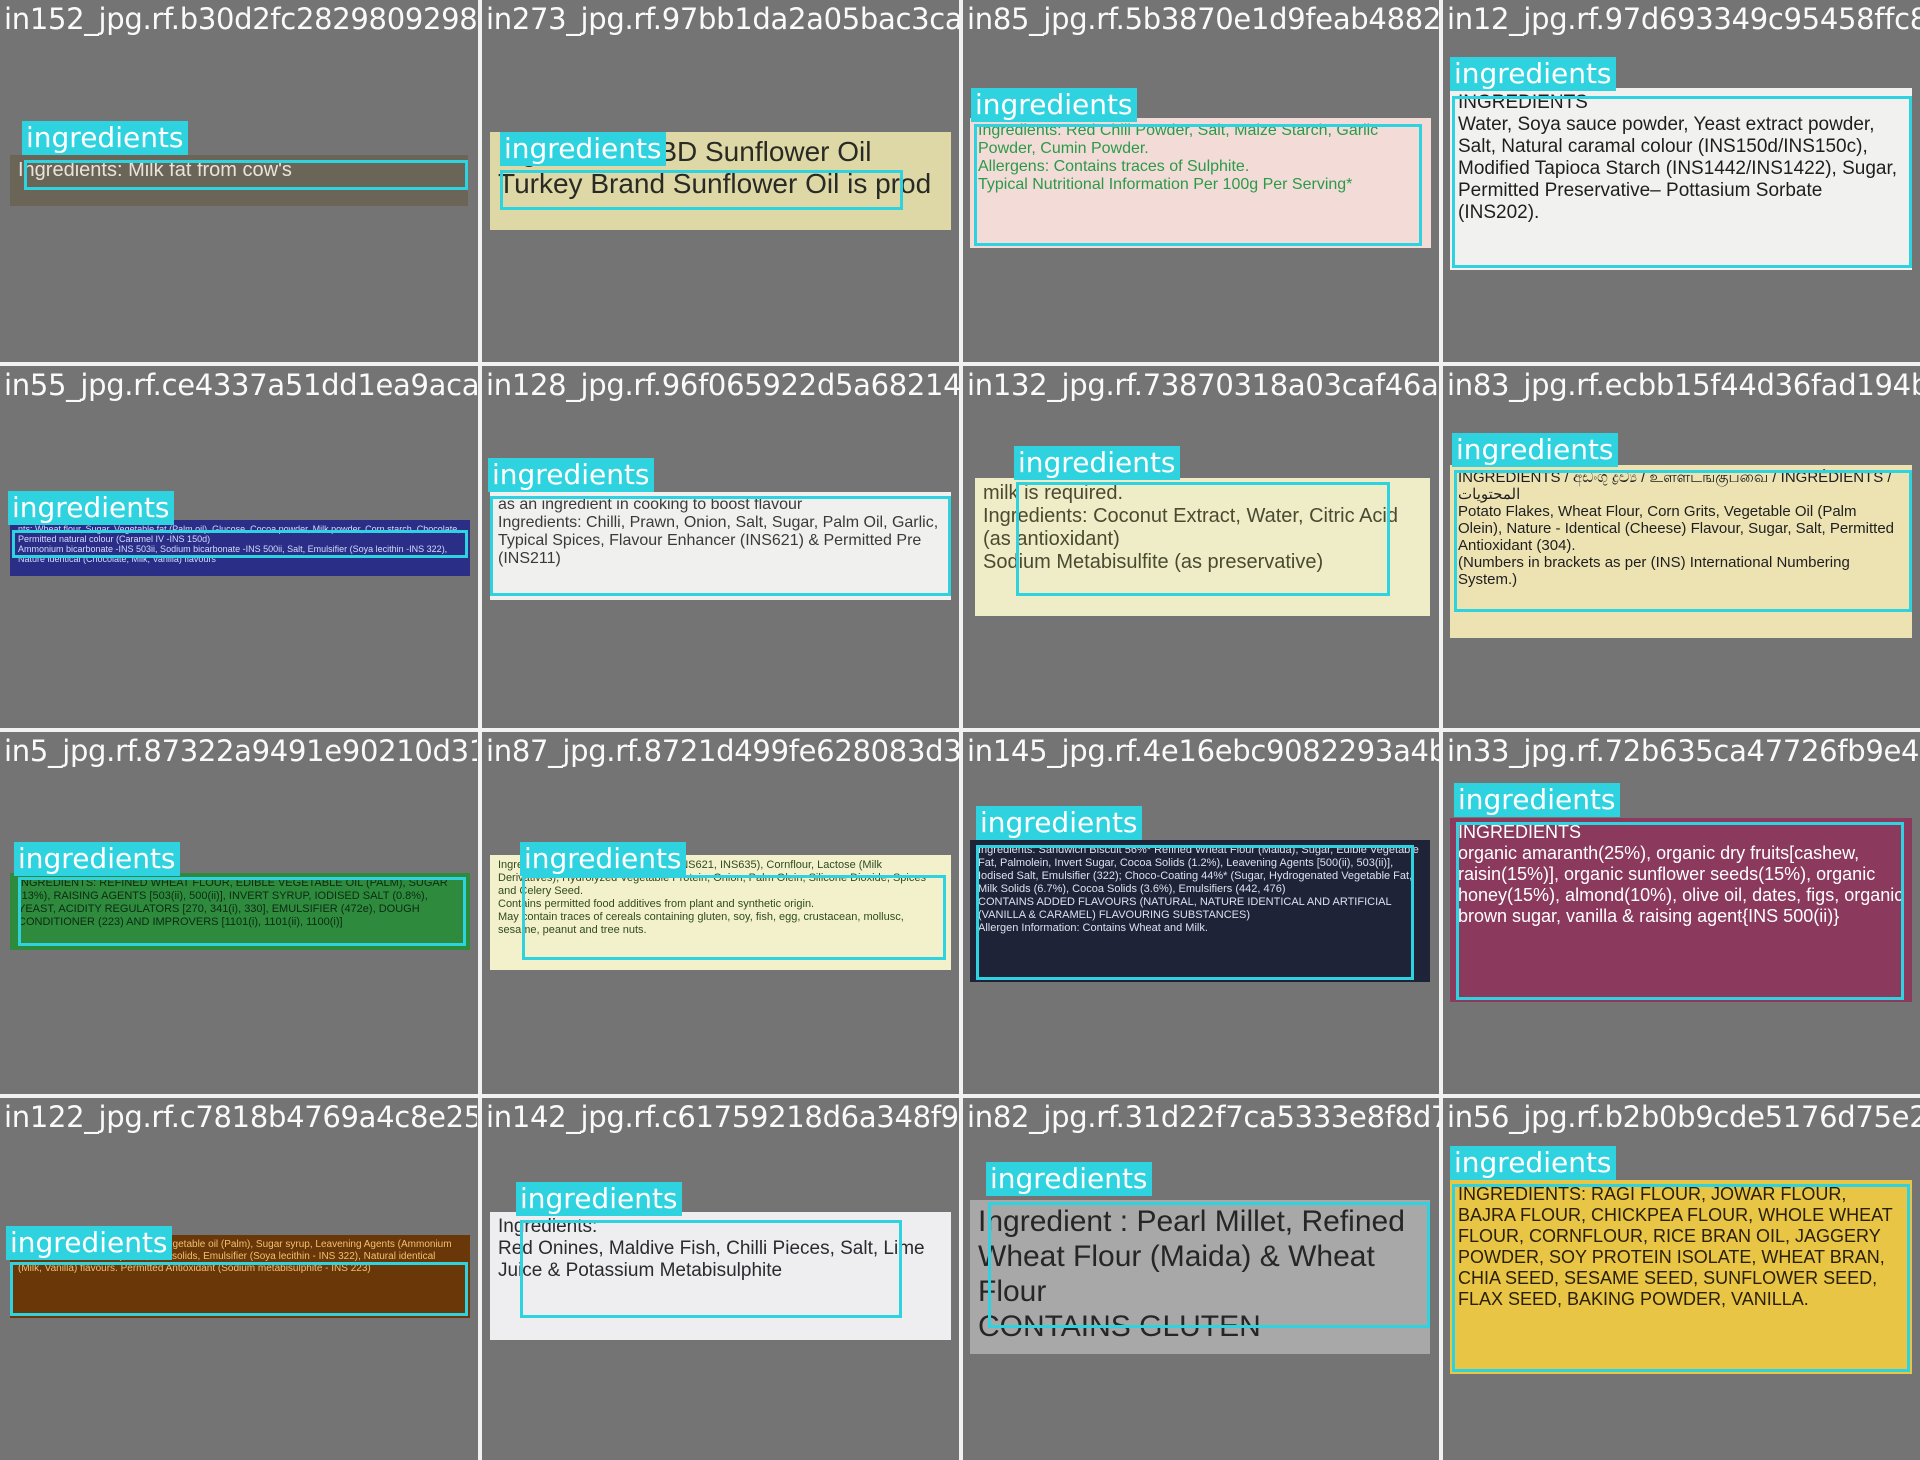 The image size is (1920, 1460). Describe the element at coordinates (240, 19) in the screenshot. I see `tile-filename: in152_jpg.rf.b30d2fc2829809298ad73adcc0f` at that location.